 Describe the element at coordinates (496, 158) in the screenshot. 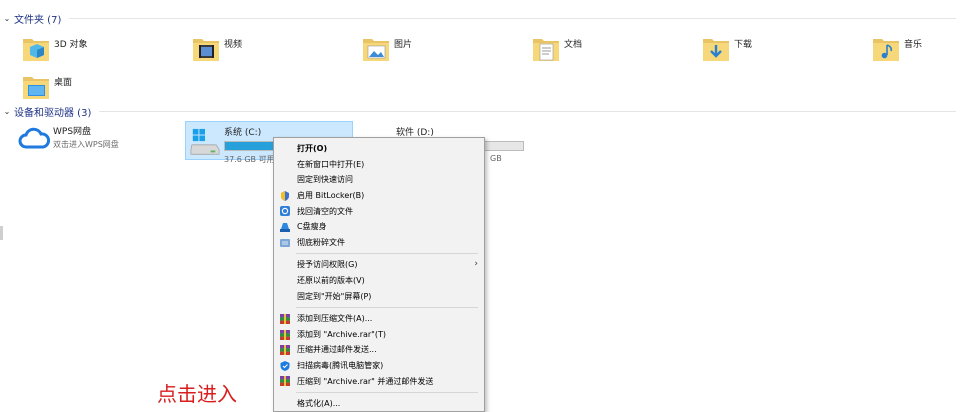

I see `drive-free-space: GB` at that location.